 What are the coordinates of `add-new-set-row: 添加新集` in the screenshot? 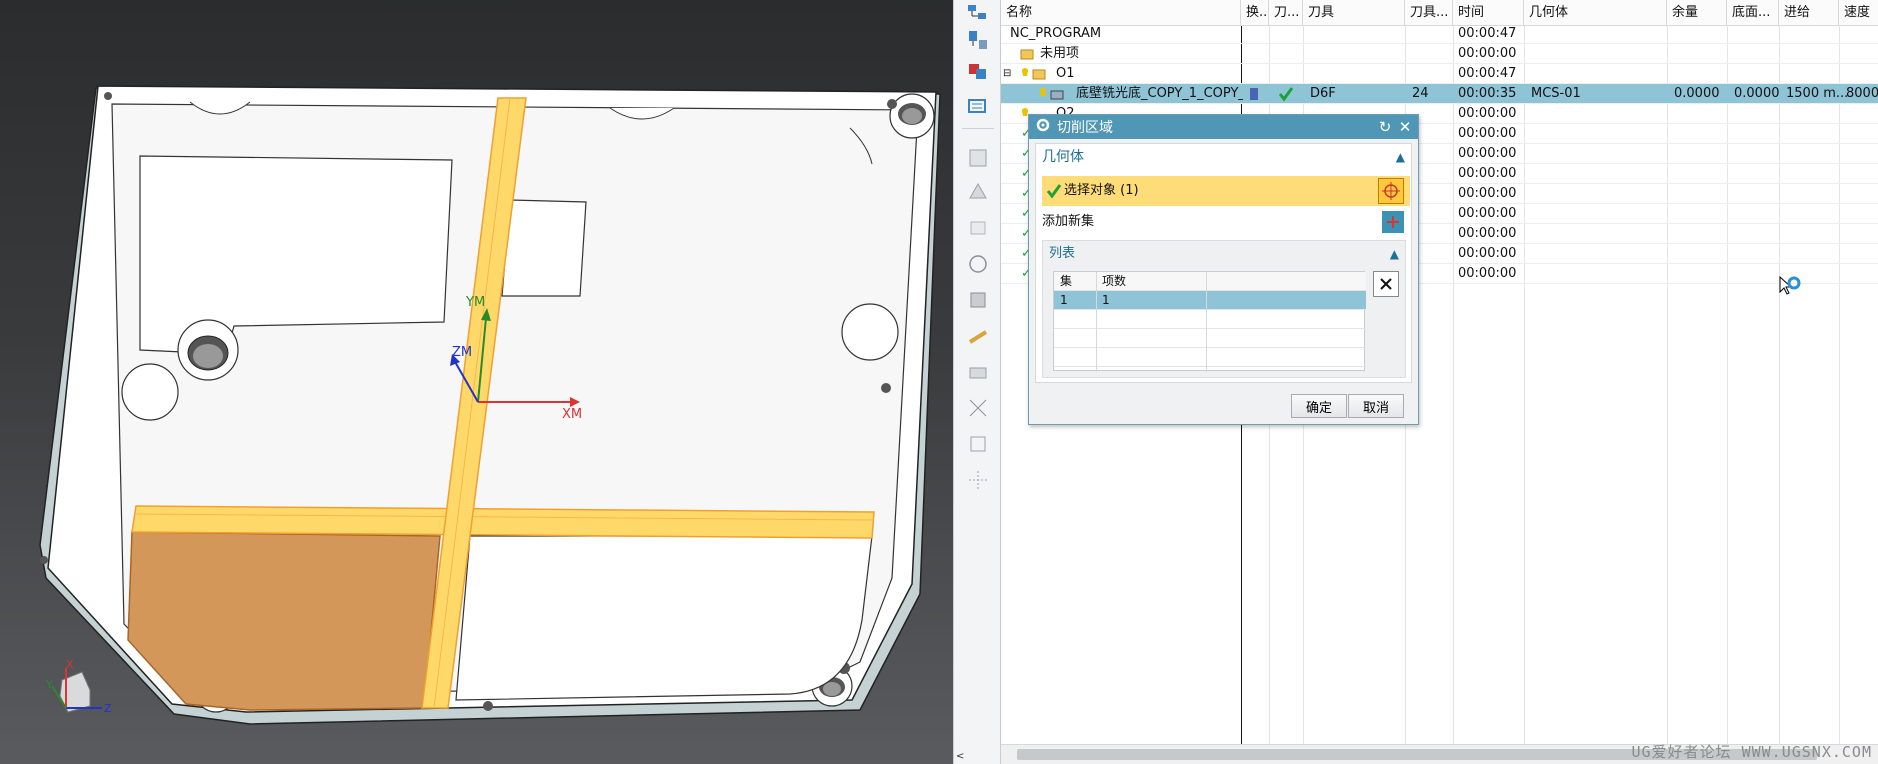 It's located at (1226, 222).